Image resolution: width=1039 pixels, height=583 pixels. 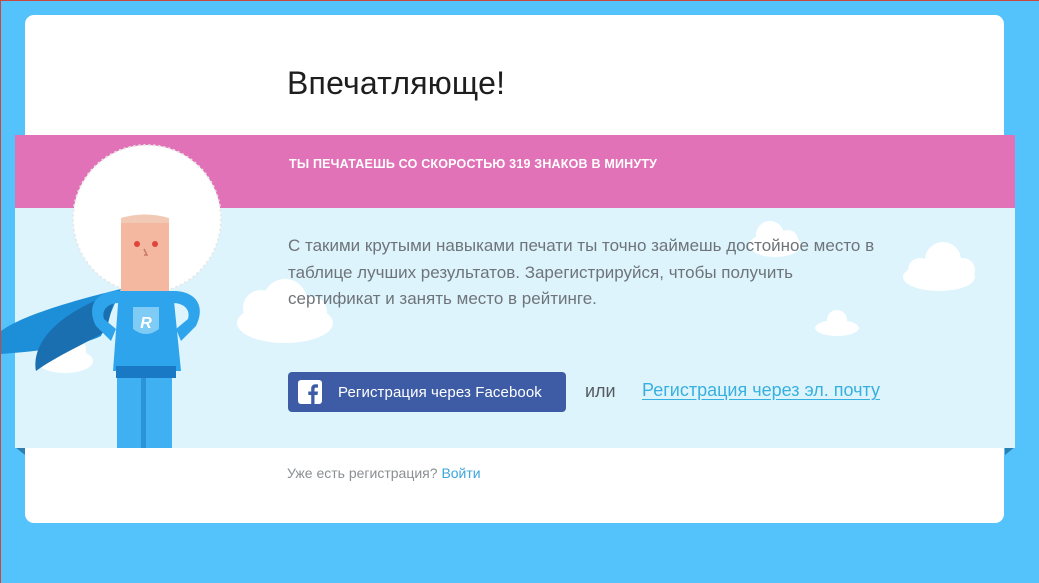 What do you see at coordinates (310, 392) in the screenshot?
I see `facebook-icon` at bounding box center [310, 392].